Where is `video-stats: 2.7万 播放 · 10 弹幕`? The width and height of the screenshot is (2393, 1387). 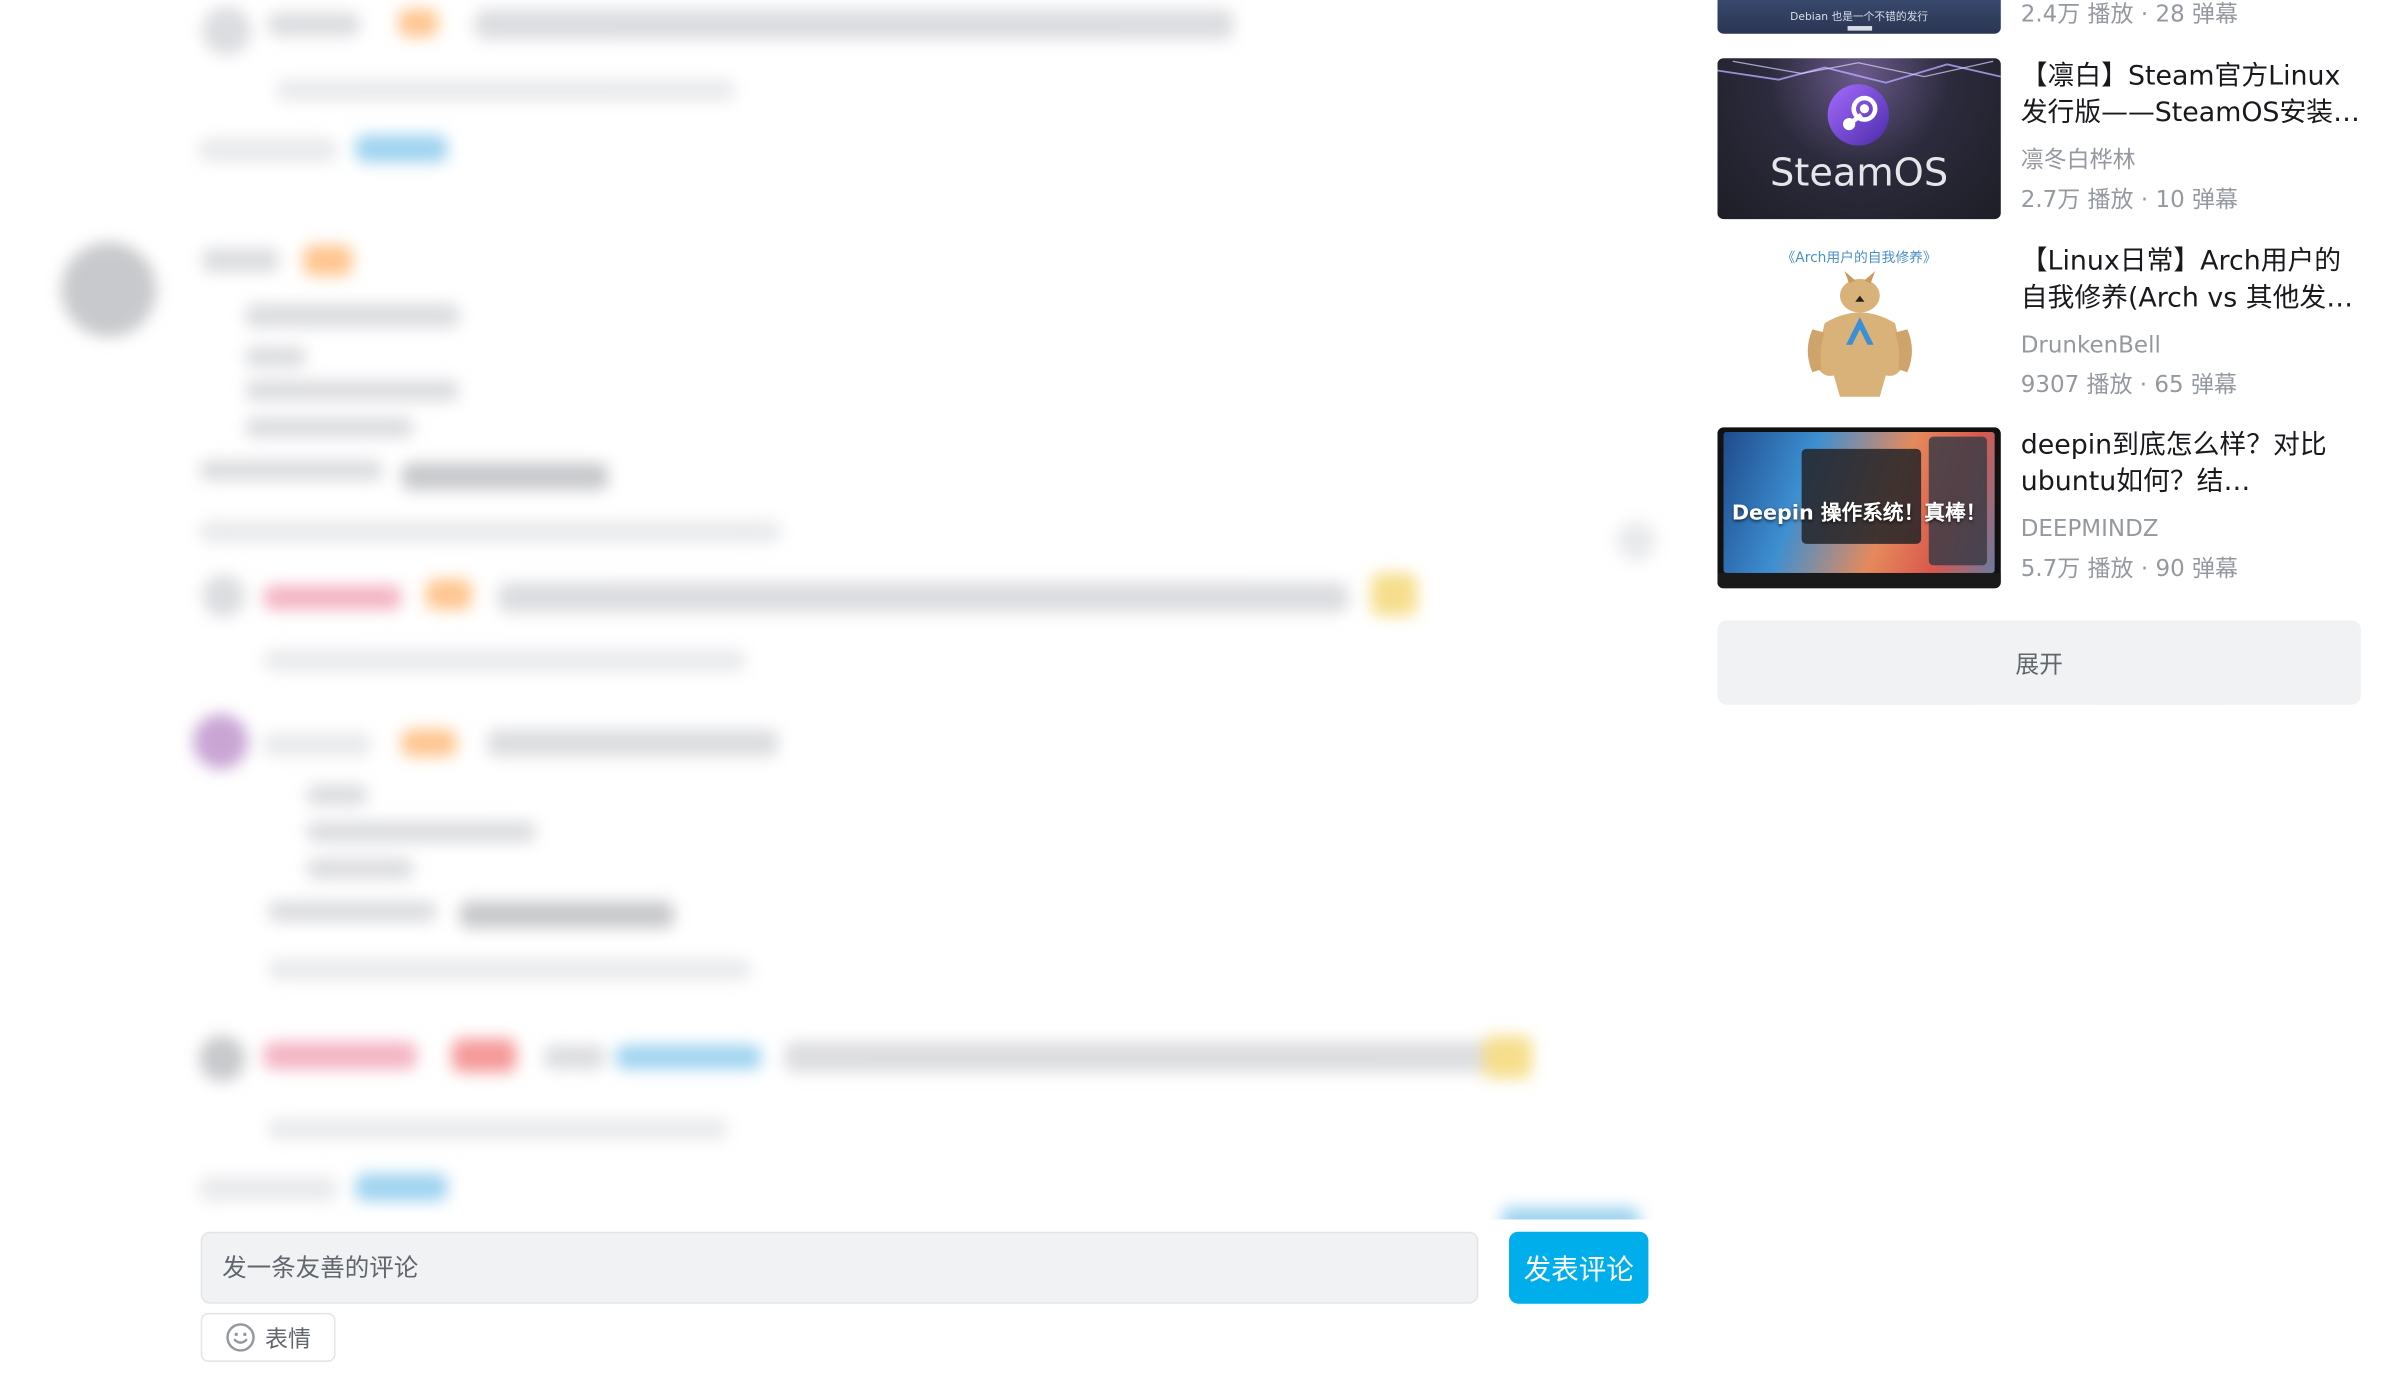 video-stats: 2.7万 播放 · 10 弹幕 is located at coordinates (2129, 199).